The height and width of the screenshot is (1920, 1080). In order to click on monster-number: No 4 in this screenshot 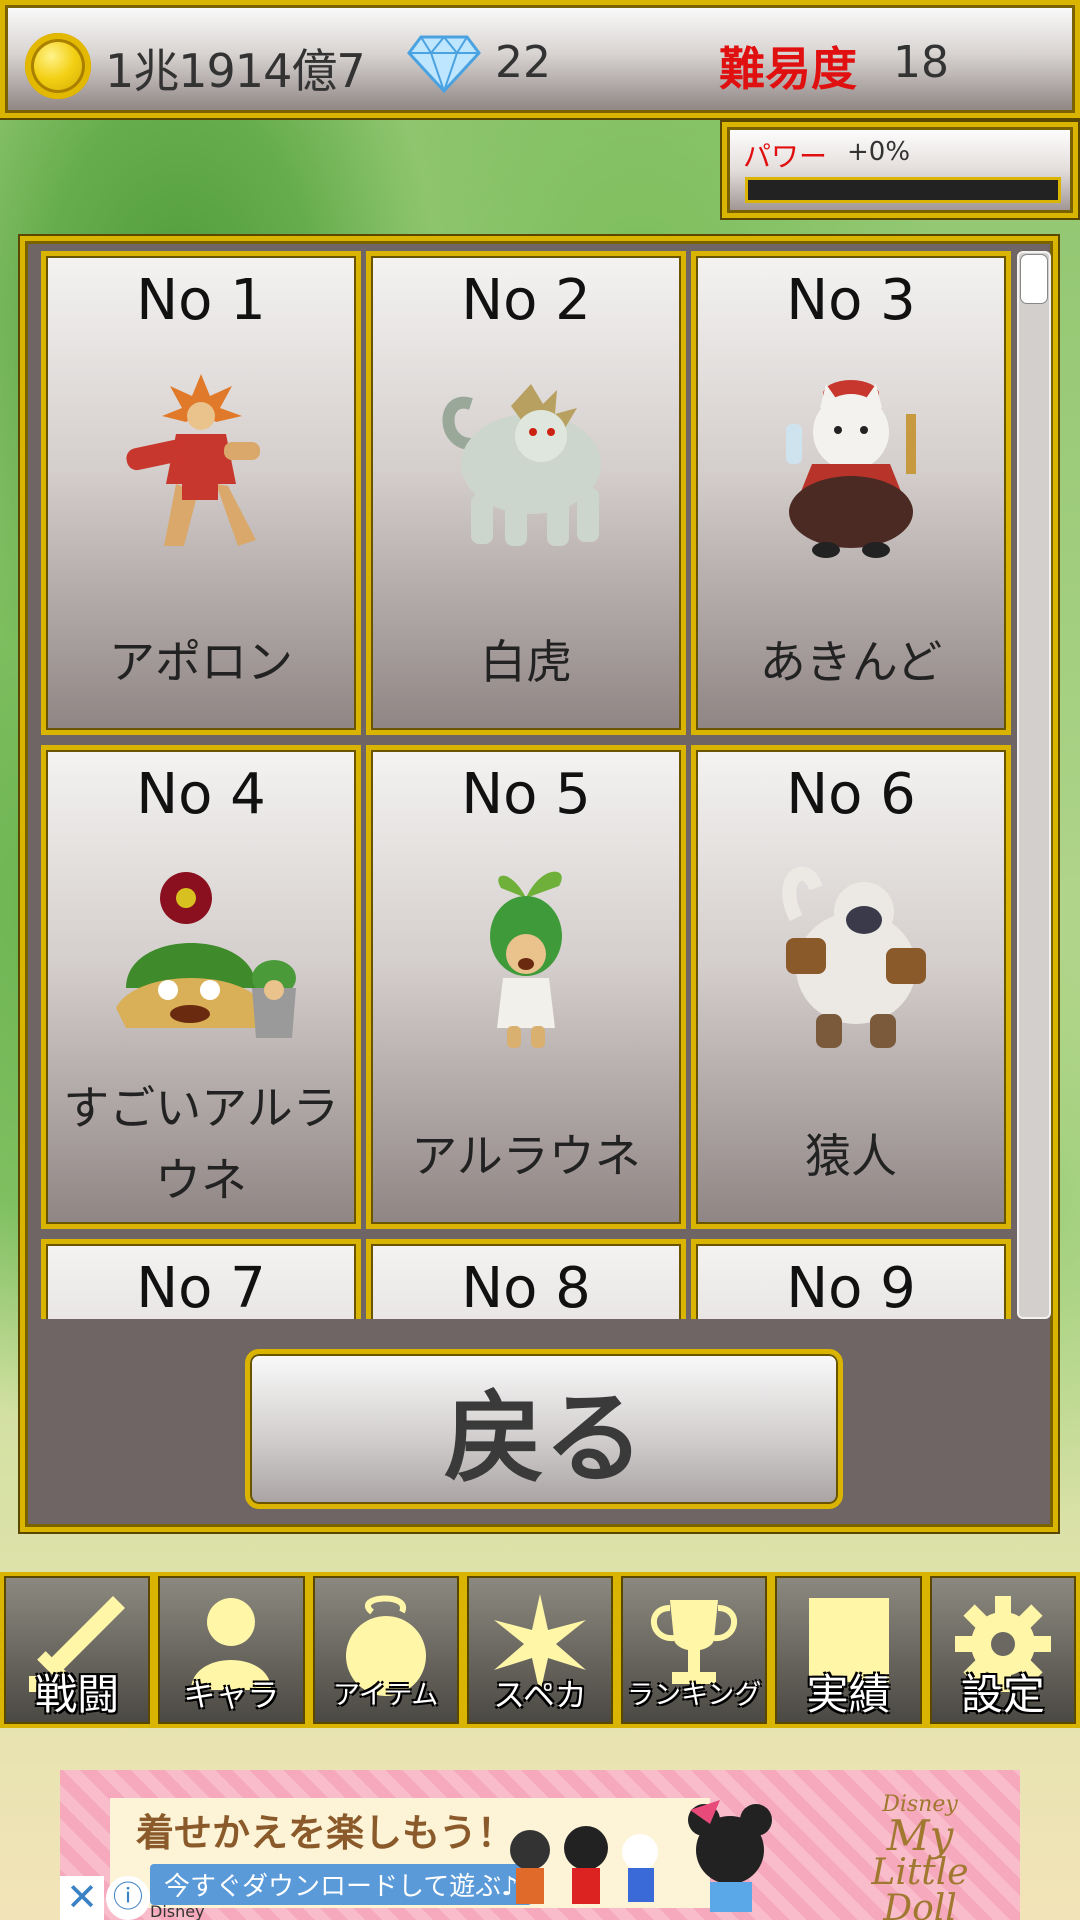, I will do `click(201, 794)`.